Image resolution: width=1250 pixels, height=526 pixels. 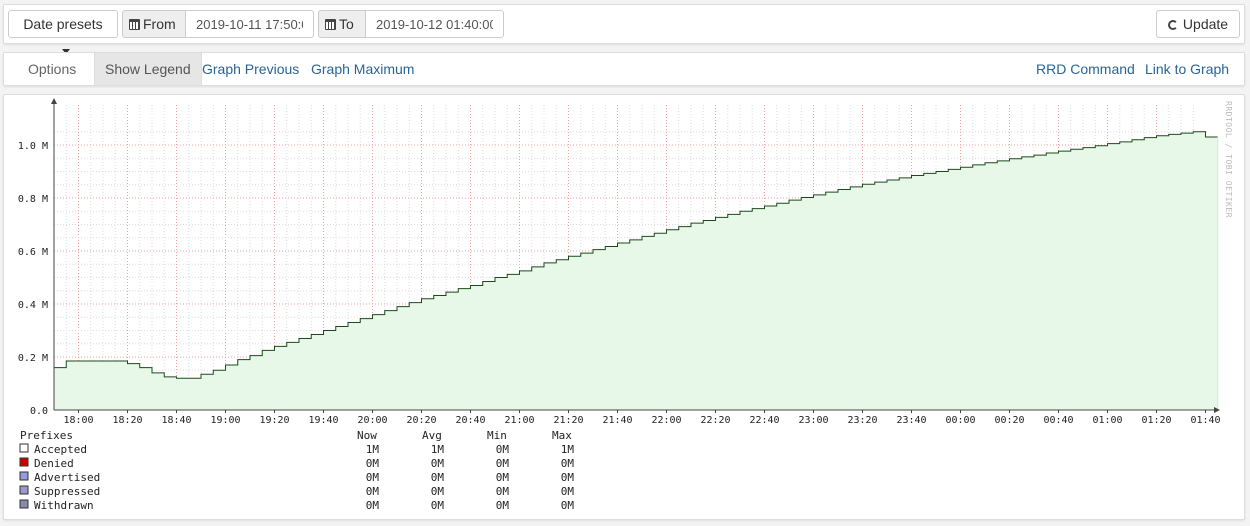 I want to click on y-tick-label: 0.2 M, so click(x=33, y=358).